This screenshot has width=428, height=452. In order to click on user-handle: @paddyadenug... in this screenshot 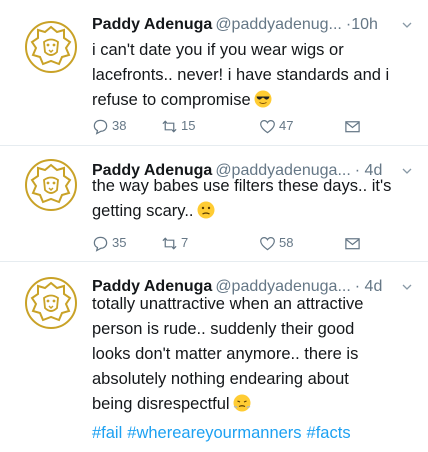, I will do `click(278, 24)`.